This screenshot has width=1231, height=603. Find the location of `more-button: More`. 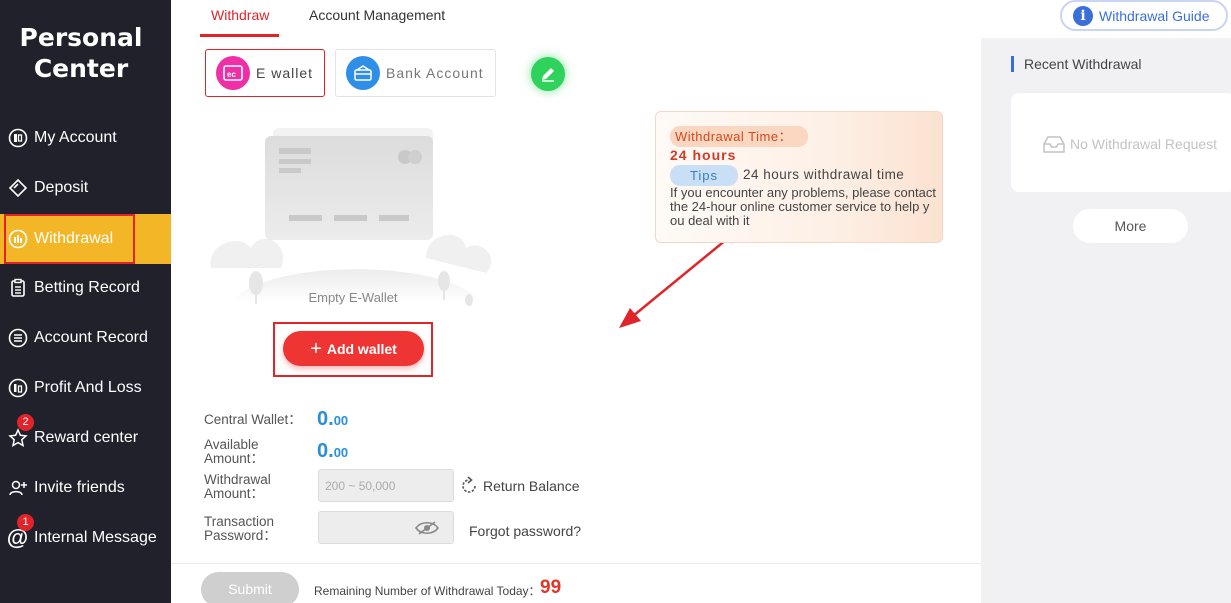

more-button: More is located at coordinates (1130, 226).